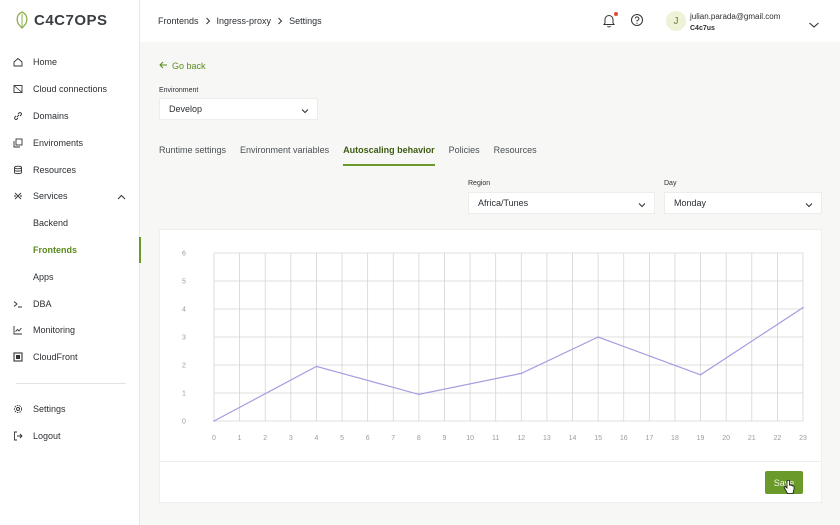 The image size is (840, 525). Describe the element at coordinates (316, 438) in the screenshot. I see `x-tick-label: 4` at that location.